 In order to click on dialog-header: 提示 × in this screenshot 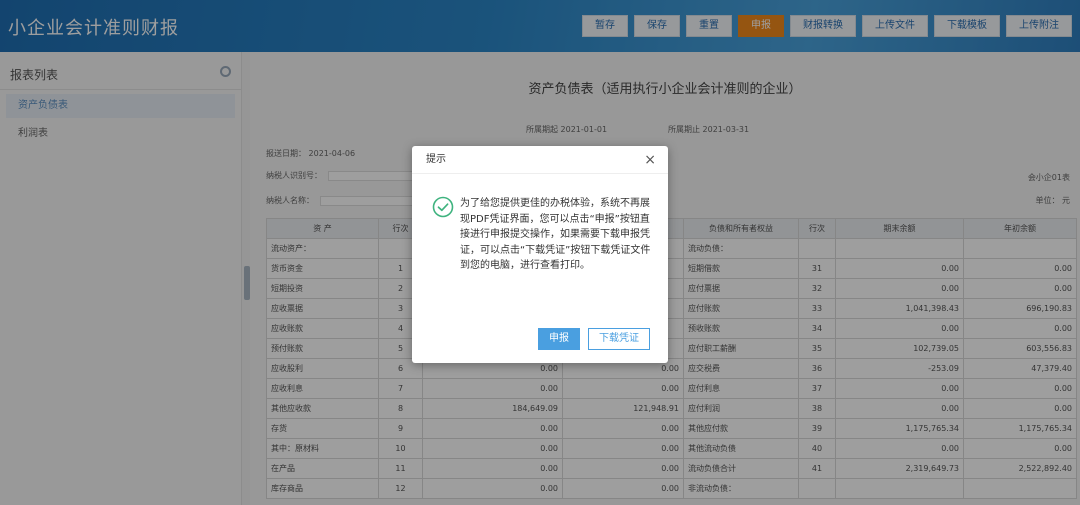, I will do `click(540, 160)`.